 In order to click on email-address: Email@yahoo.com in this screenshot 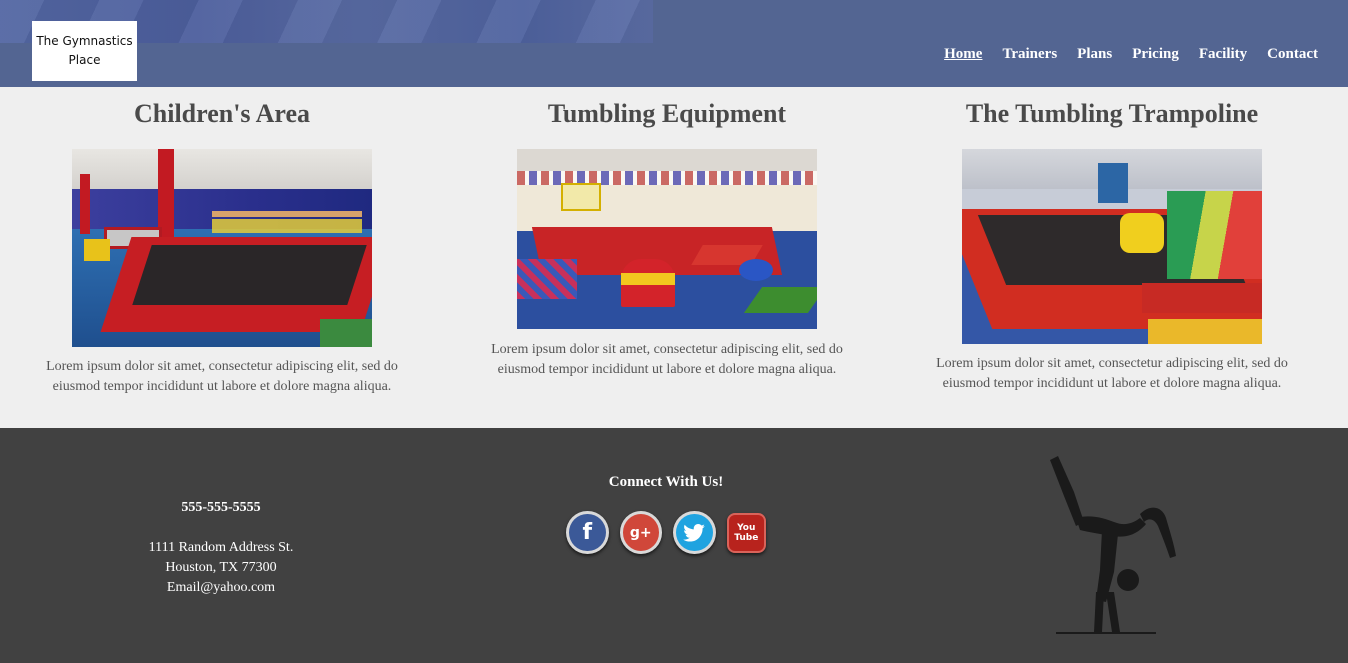, I will do `click(221, 587)`.